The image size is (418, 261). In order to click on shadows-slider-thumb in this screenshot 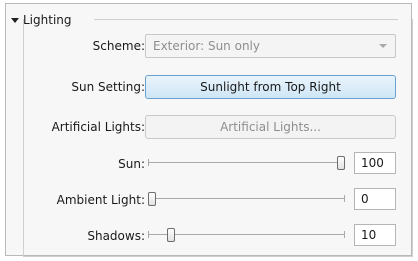, I will do `click(170, 235)`.